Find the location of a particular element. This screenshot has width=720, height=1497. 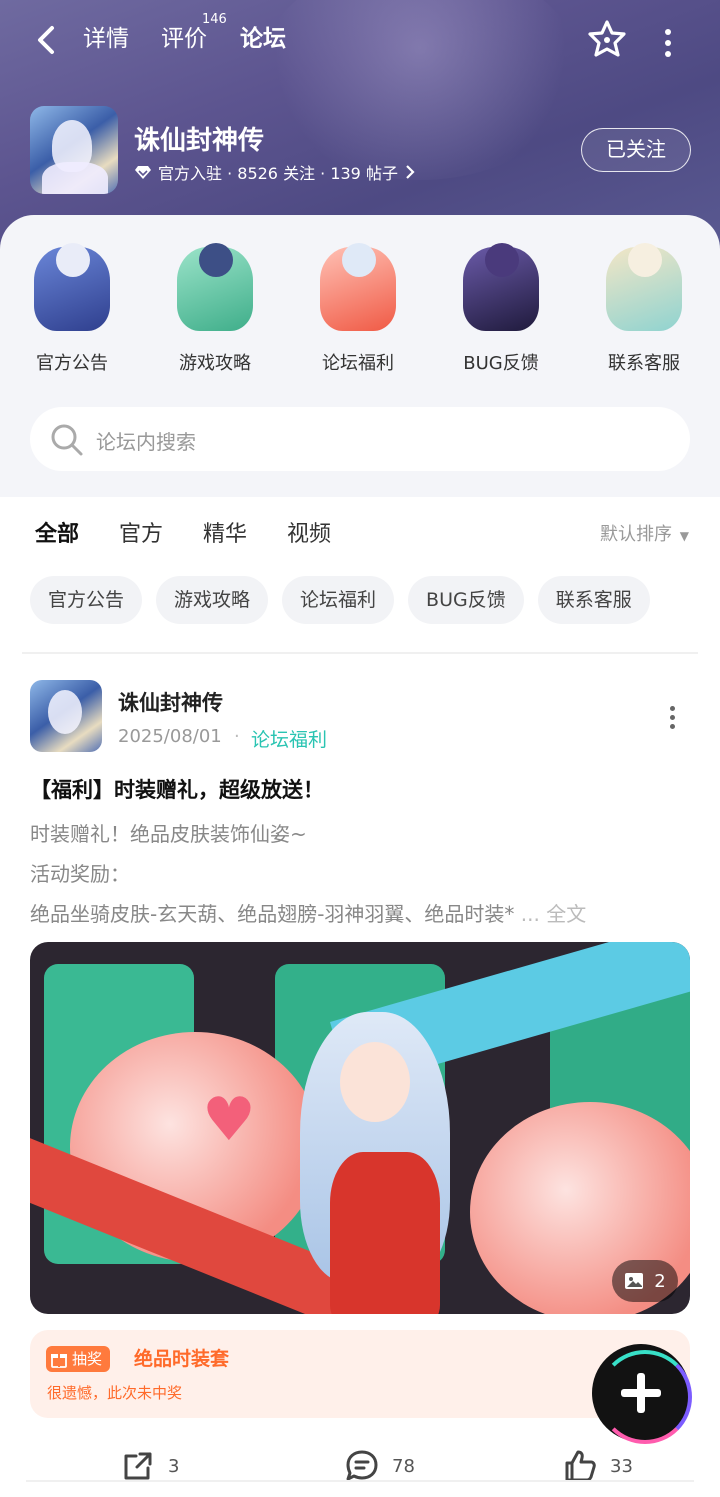

filter-tab-official: 官方 is located at coordinates (141, 532).